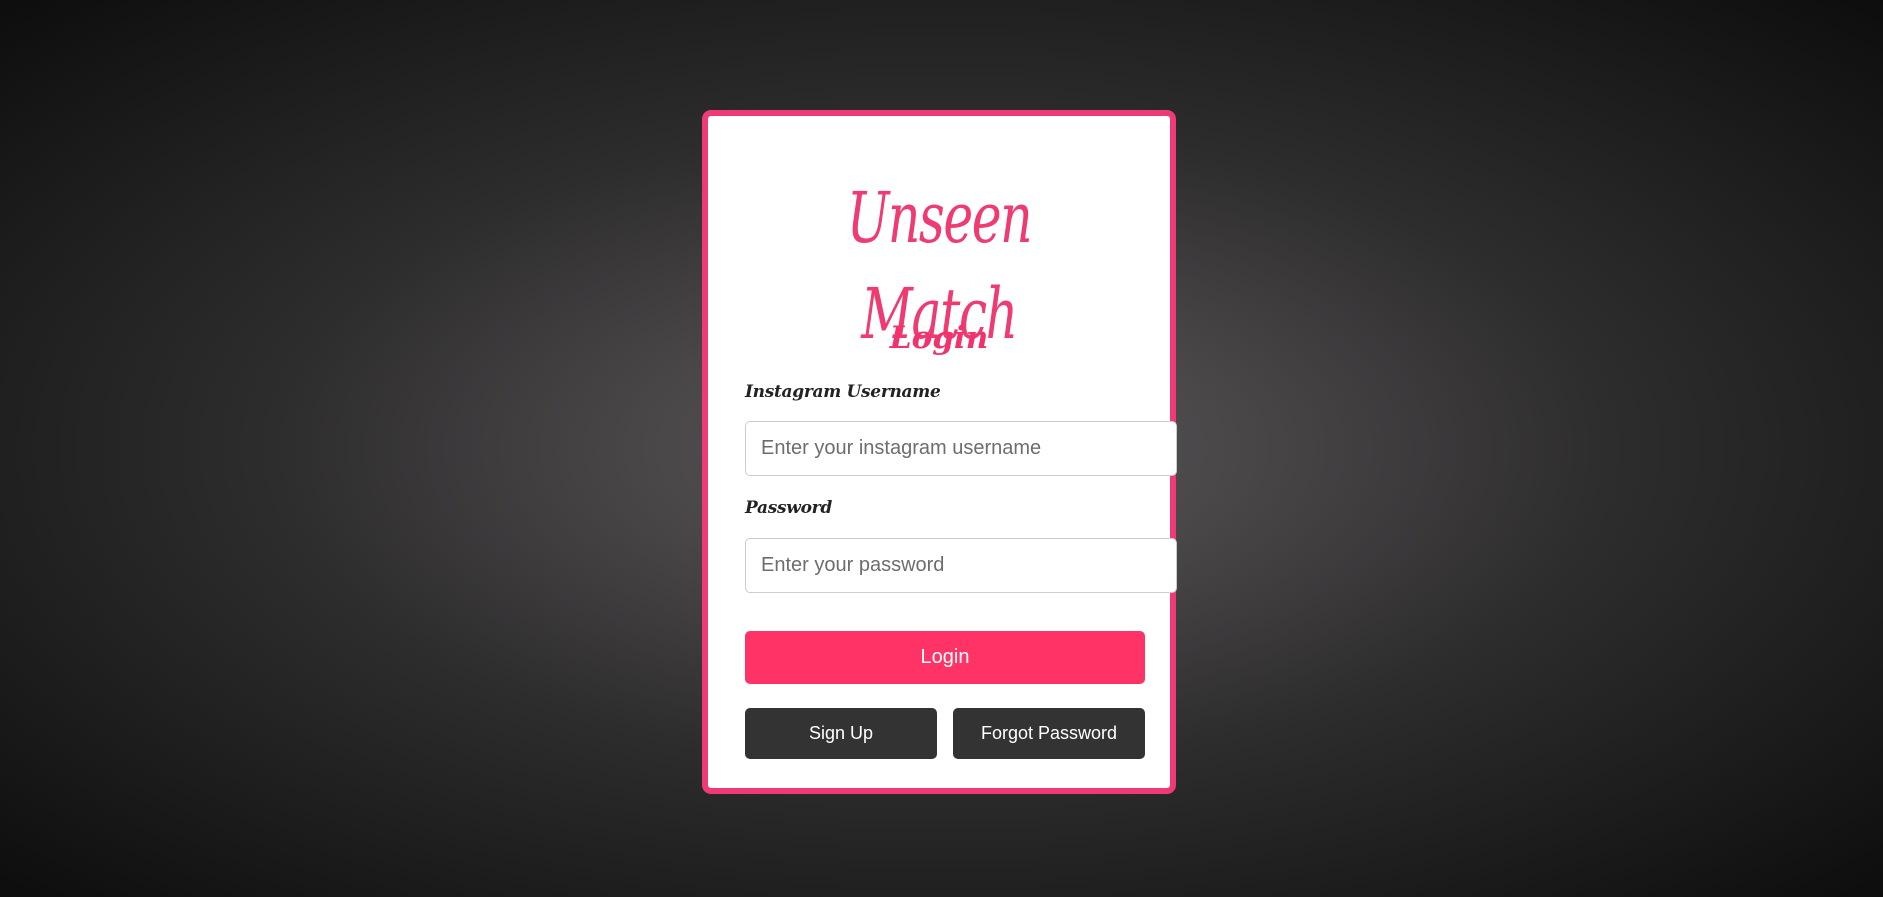 The height and width of the screenshot is (897, 1883). Describe the element at coordinates (961, 448) in the screenshot. I see `username-input` at that location.